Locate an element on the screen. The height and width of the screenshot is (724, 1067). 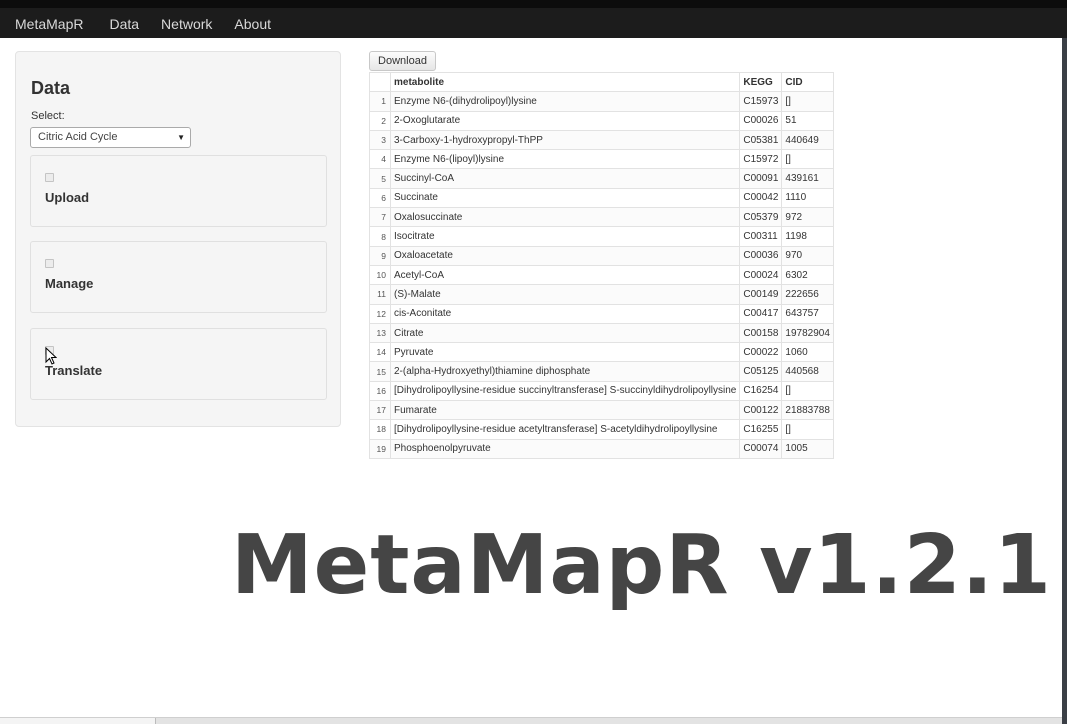
table-row: 13 Citrate C00158 19782904 is located at coordinates (601, 333).